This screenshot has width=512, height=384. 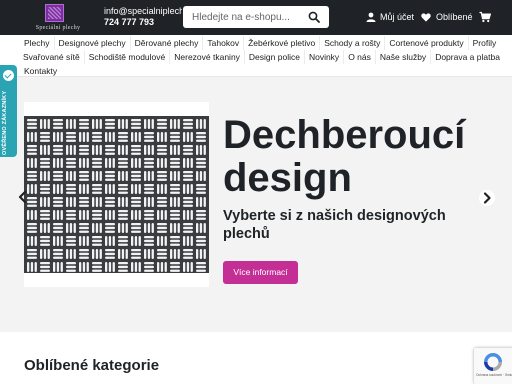 I want to click on nav-item: Tahokov, so click(x=224, y=43).